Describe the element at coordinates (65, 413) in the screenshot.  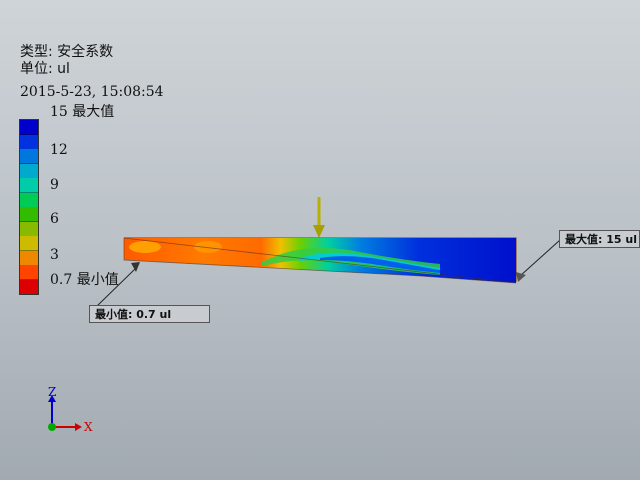
I see `axis-triad` at that location.